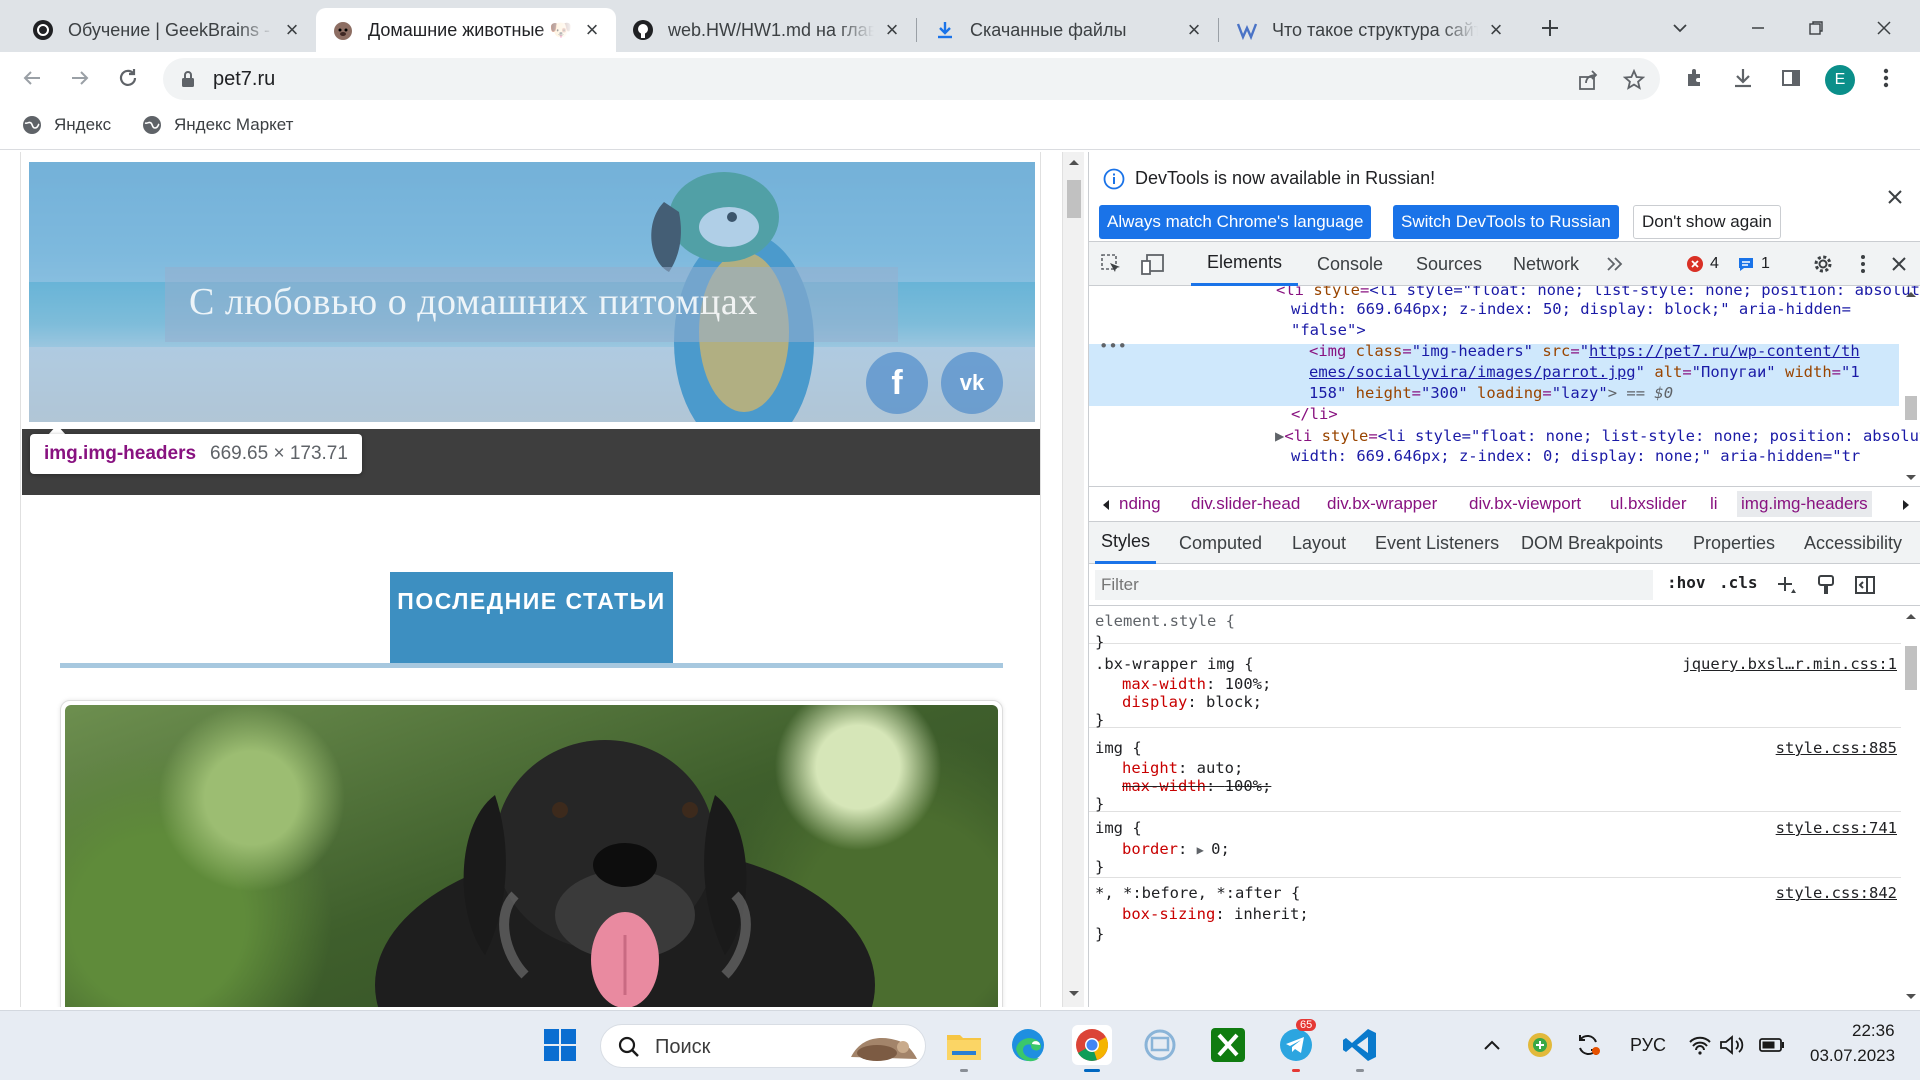  I want to click on dog-photo, so click(531, 856).